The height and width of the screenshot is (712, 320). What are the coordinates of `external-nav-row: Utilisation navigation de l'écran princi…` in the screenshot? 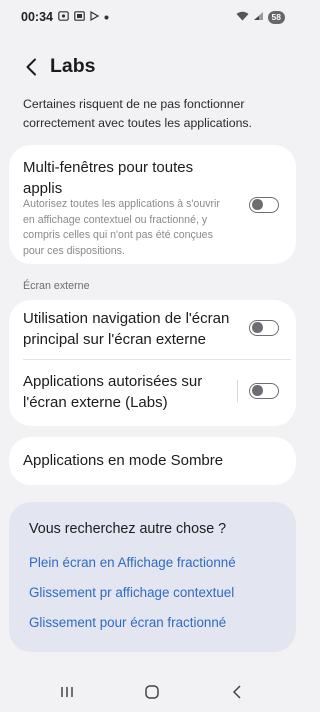 It's located at (152, 330).